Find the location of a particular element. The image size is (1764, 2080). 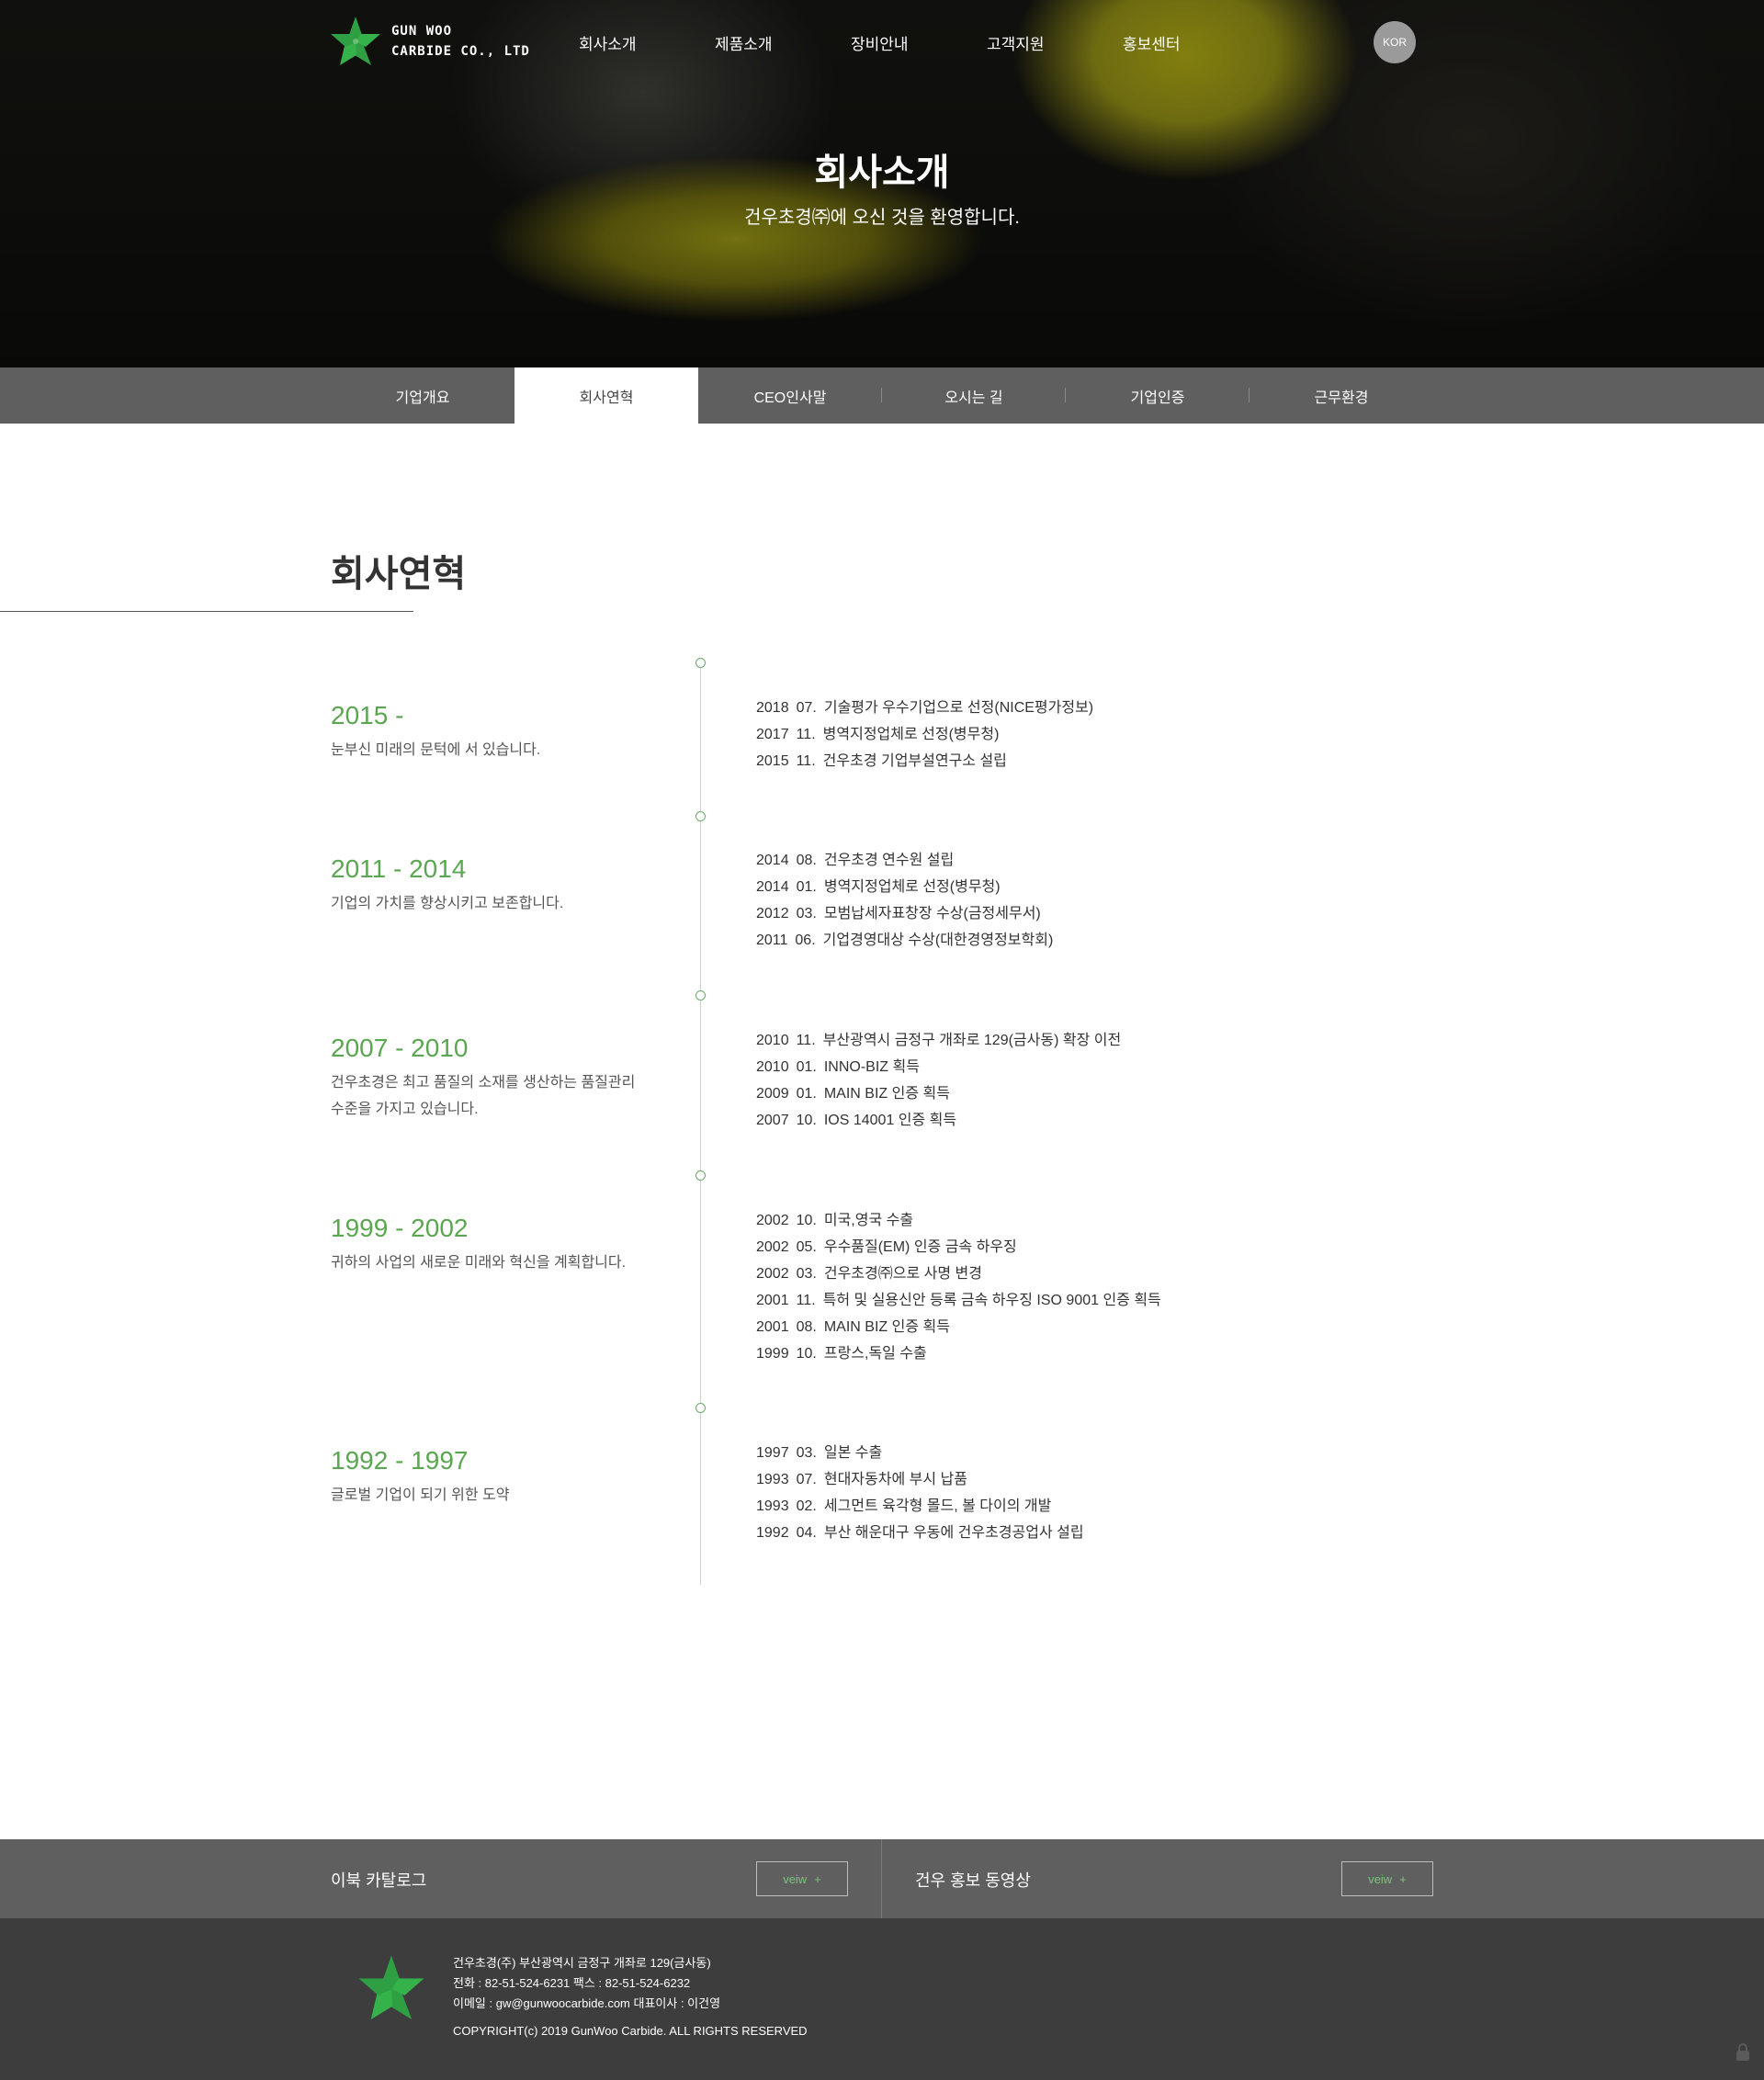

event-item: 2002 03. 건우초경㈜으로 사명 변경 is located at coordinates (959, 1273).